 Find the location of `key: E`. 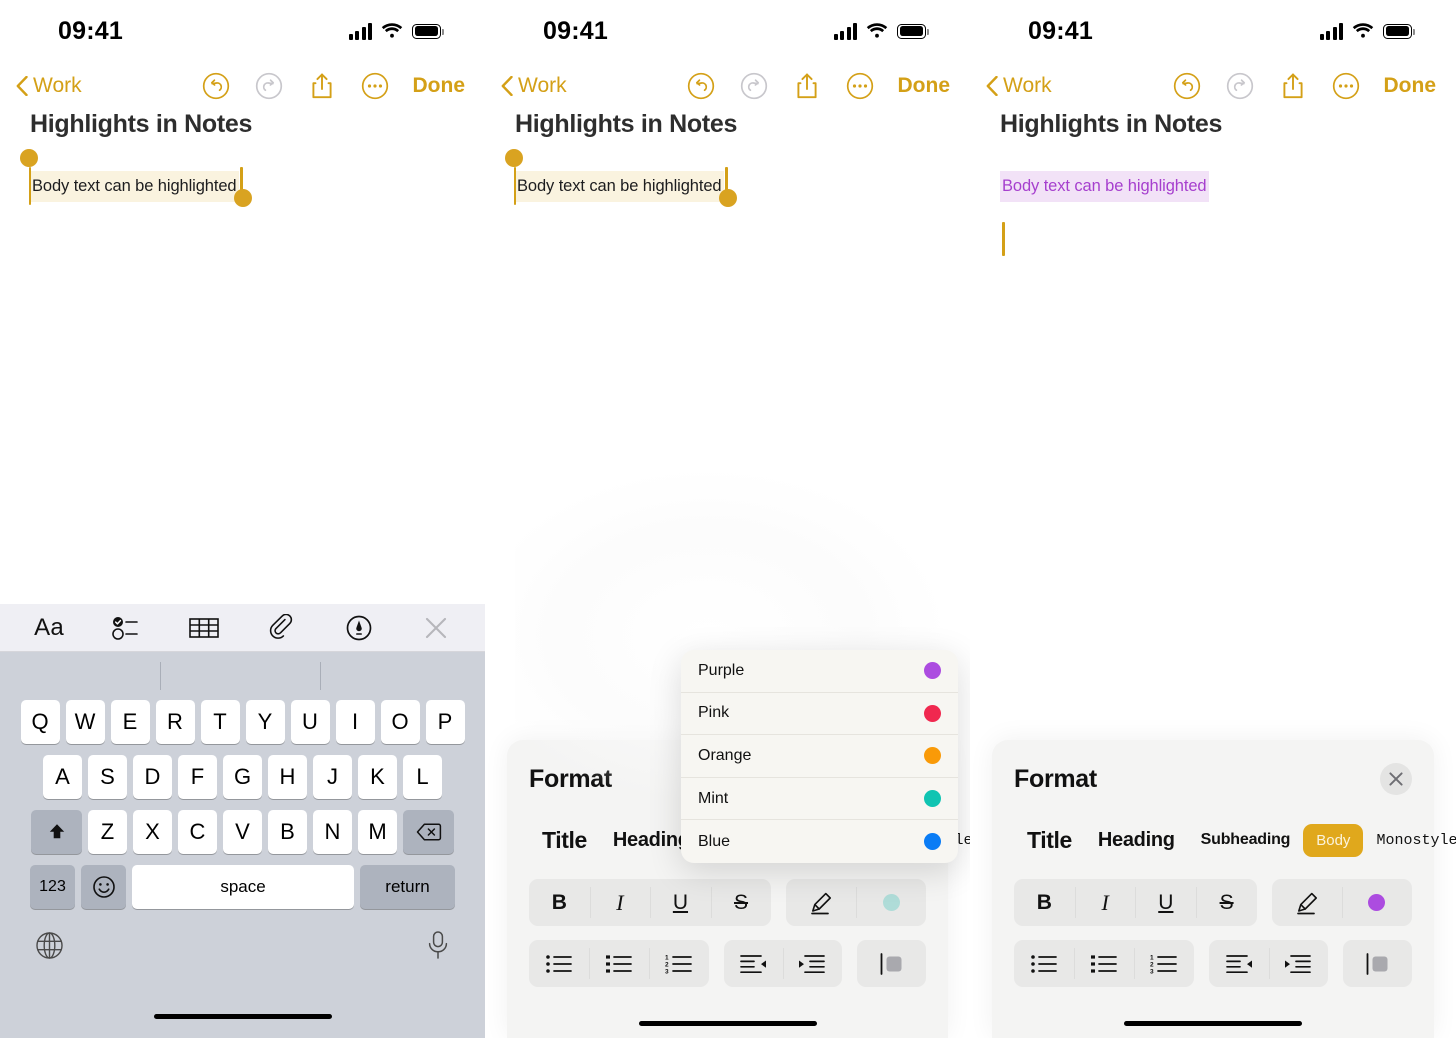

key: E is located at coordinates (130, 722).